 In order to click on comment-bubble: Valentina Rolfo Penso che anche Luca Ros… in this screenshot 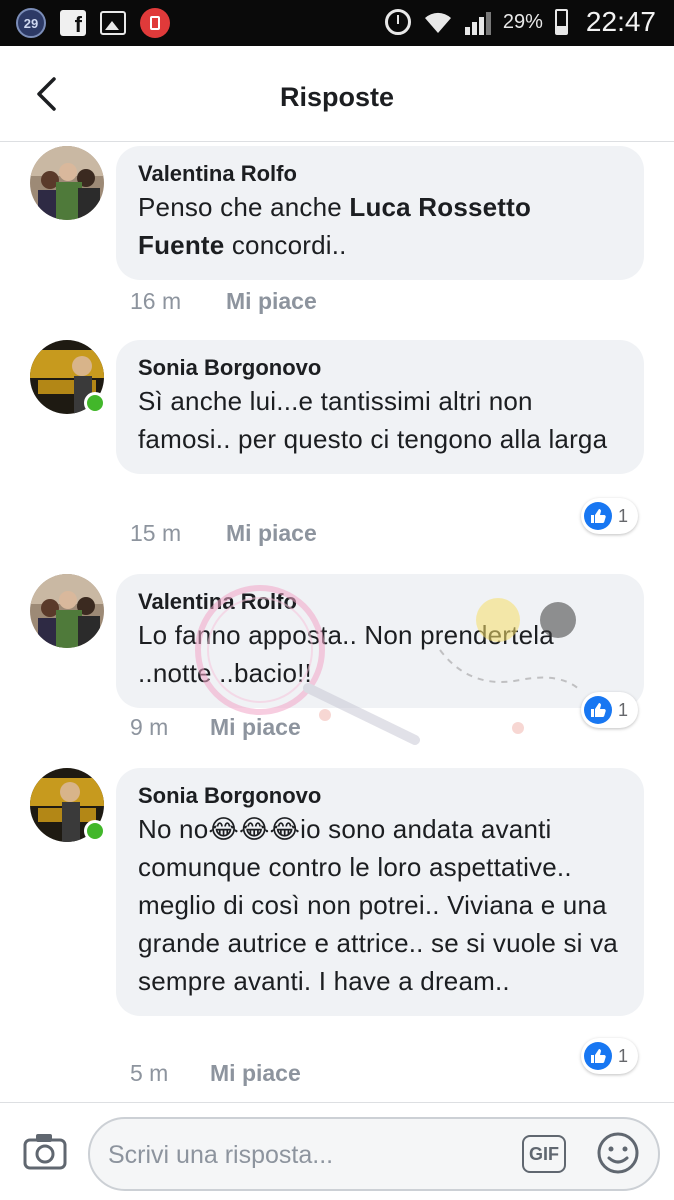, I will do `click(380, 213)`.